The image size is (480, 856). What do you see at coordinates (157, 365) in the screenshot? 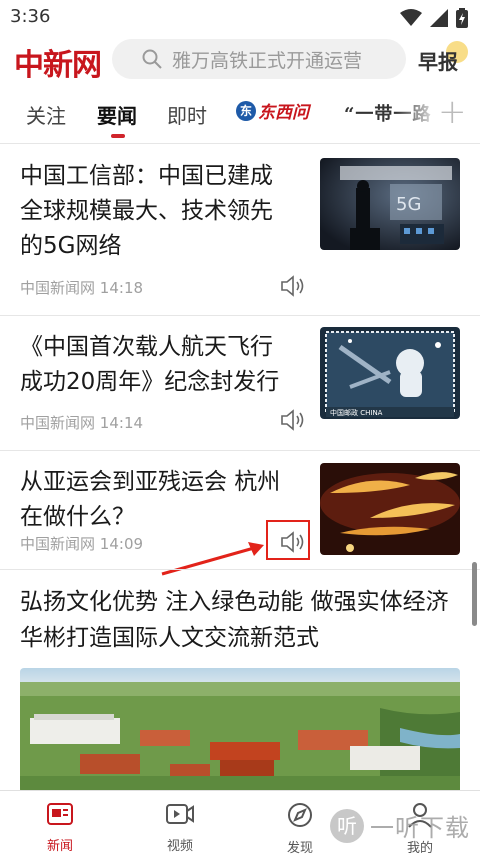
I see `news-title: 《中国首次载人航天飞行成功20周年》纪念封发行` at bounding box center [157, 365].